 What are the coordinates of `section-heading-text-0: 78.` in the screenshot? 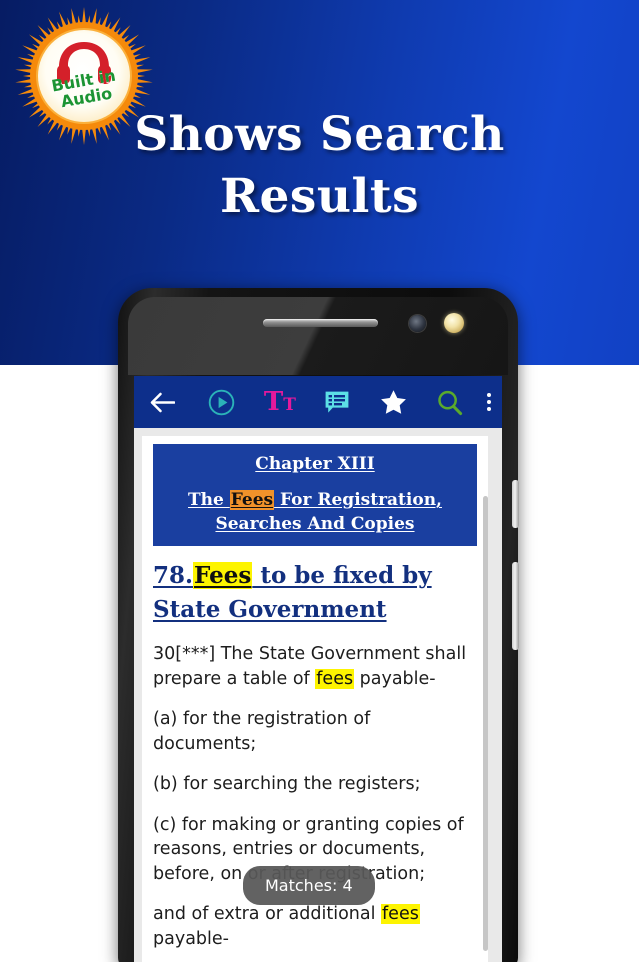 It's located at (173, 576).